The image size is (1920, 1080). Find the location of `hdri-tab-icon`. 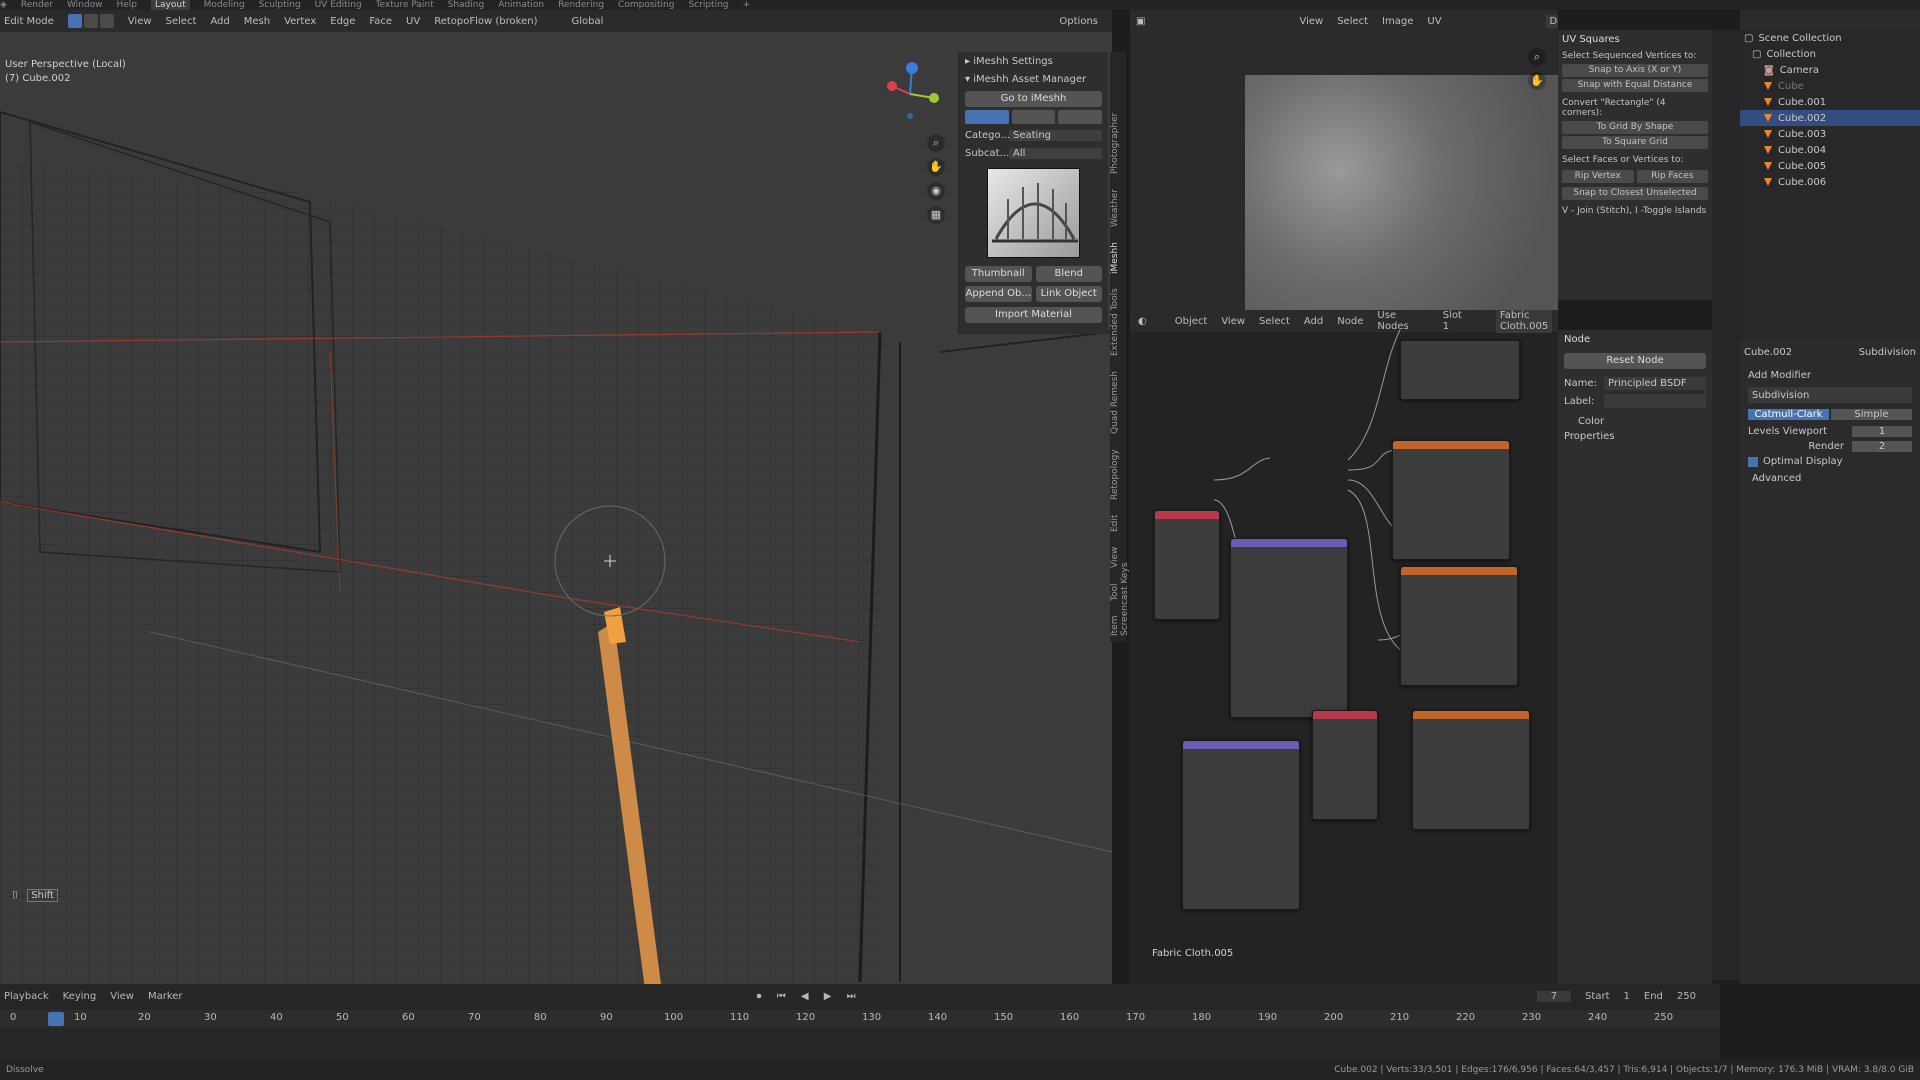

hdri-tab-icon is located at coordinates (1080, 117).